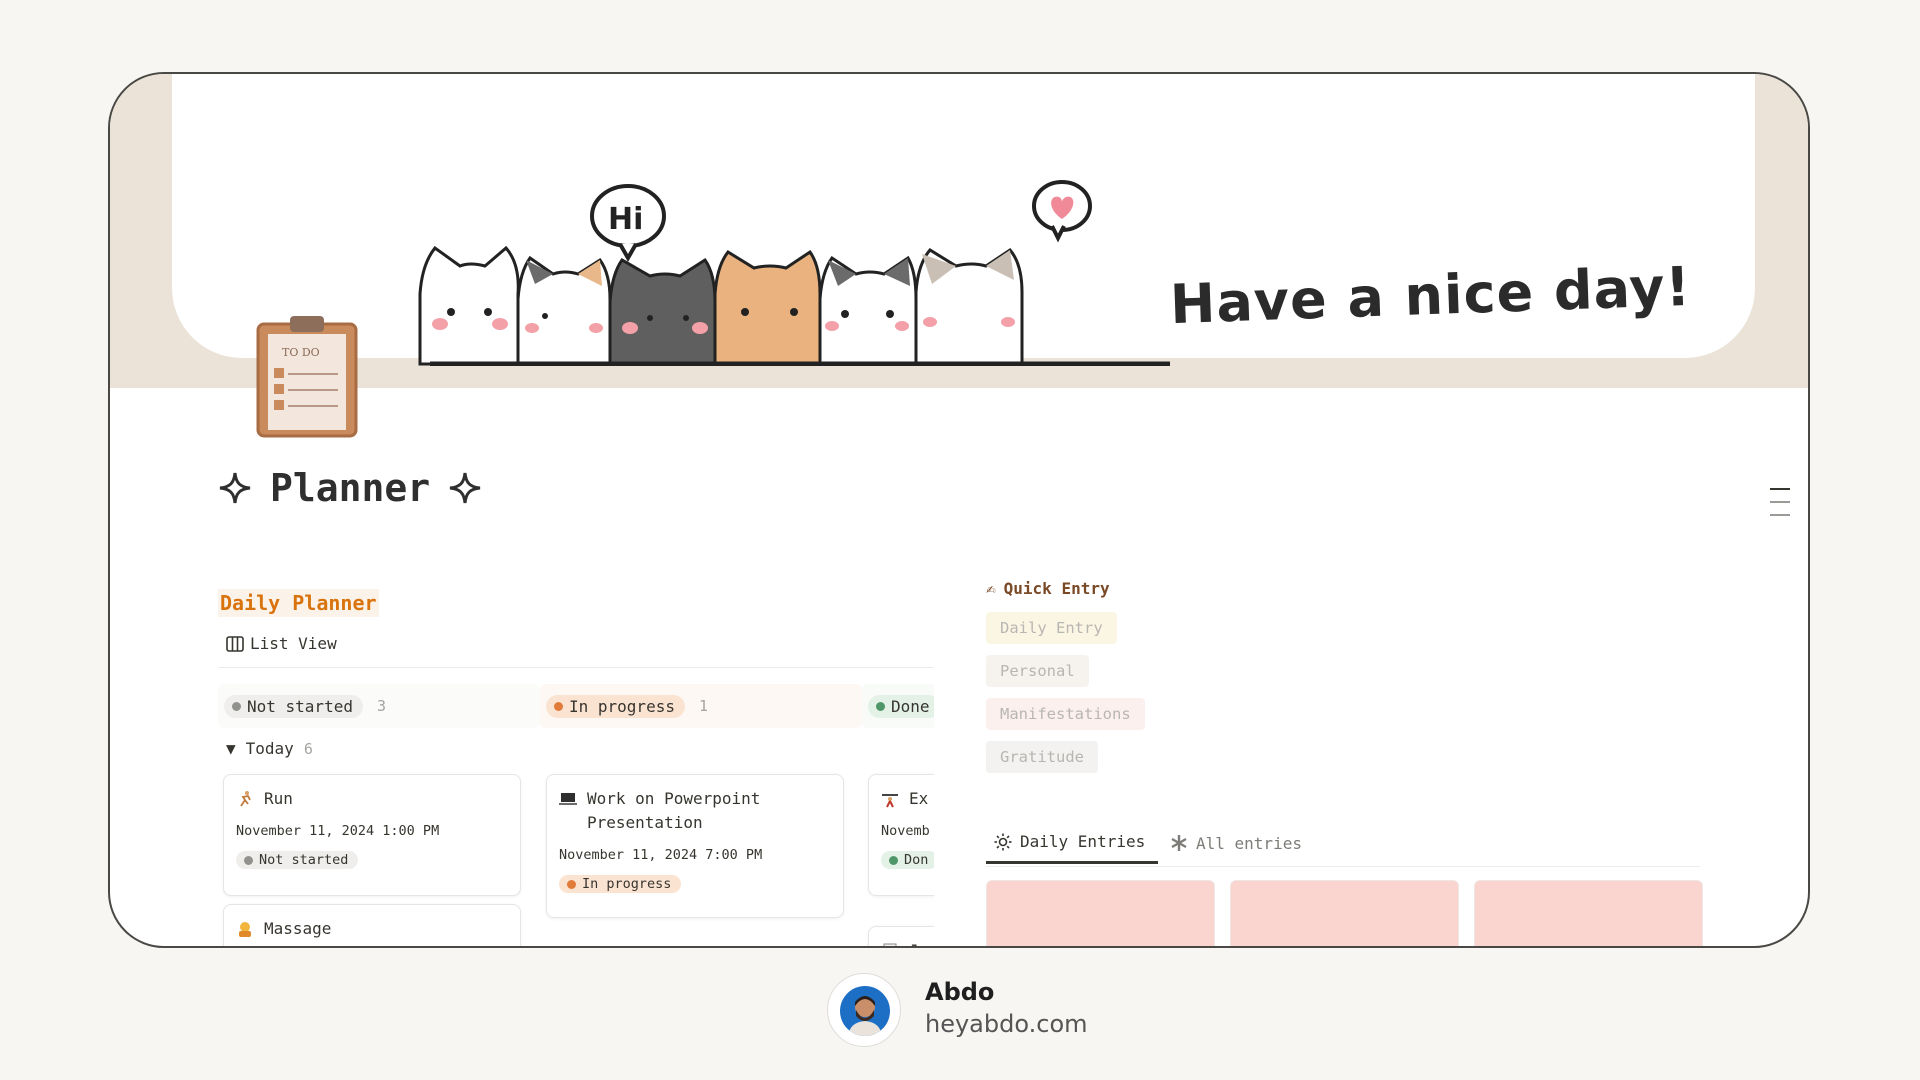 The width and height of the screenshot is (1920, 1080). Describe the element at coordinates (235, 643) in the screenshot. I see `board-view-icon` at that location.